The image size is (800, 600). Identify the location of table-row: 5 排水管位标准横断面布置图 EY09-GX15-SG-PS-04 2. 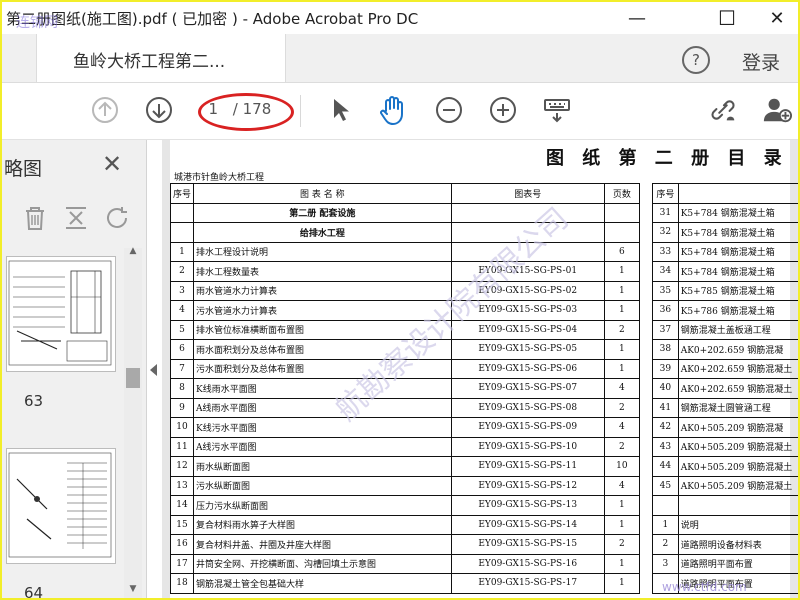
(405, 329).